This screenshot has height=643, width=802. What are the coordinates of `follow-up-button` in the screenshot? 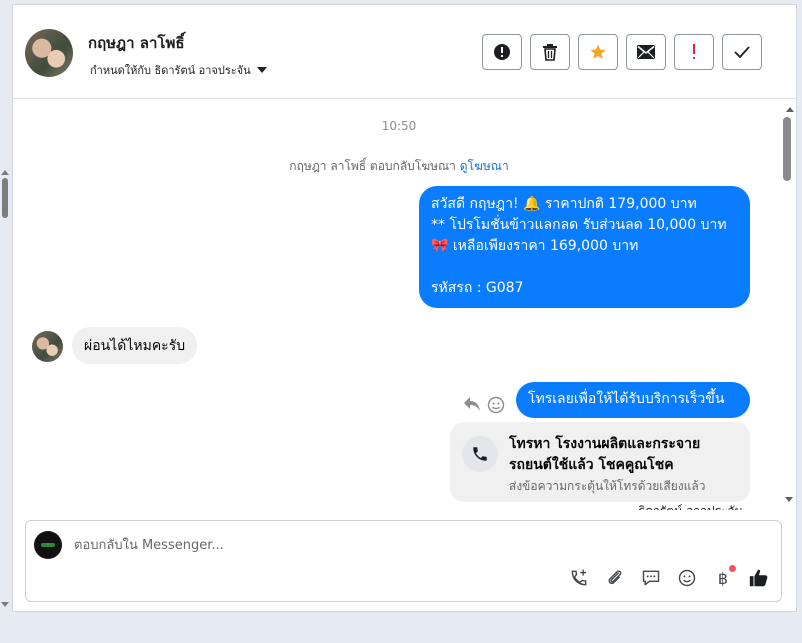 It's located at (694, 52).